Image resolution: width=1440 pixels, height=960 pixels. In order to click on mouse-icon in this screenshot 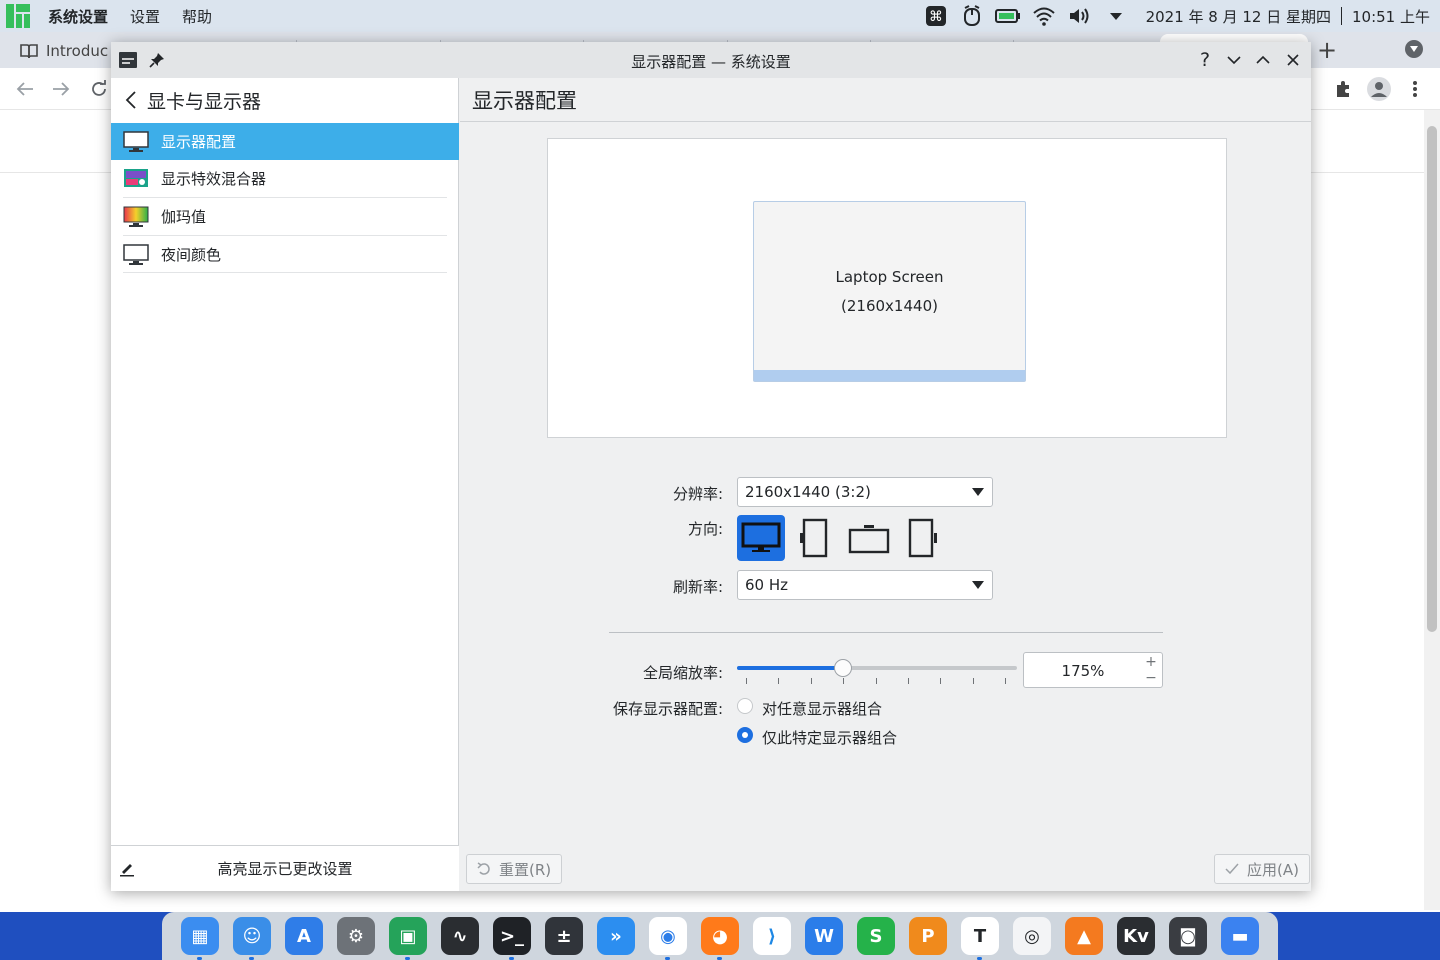, I will do `click(972, 16)`.